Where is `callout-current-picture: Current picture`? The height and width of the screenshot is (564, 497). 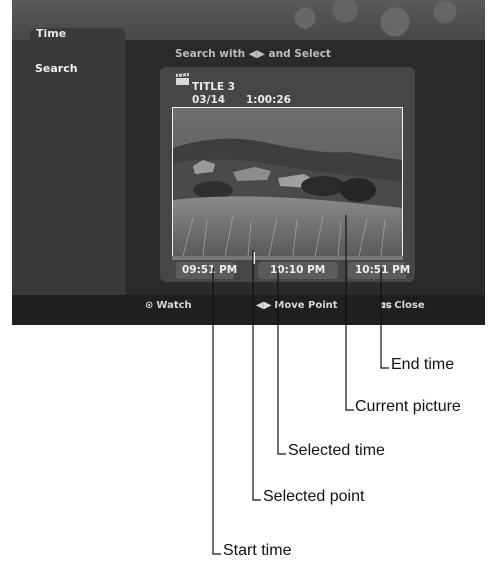 callout-current-picture: Current picture is located at coordinates (408, 406).